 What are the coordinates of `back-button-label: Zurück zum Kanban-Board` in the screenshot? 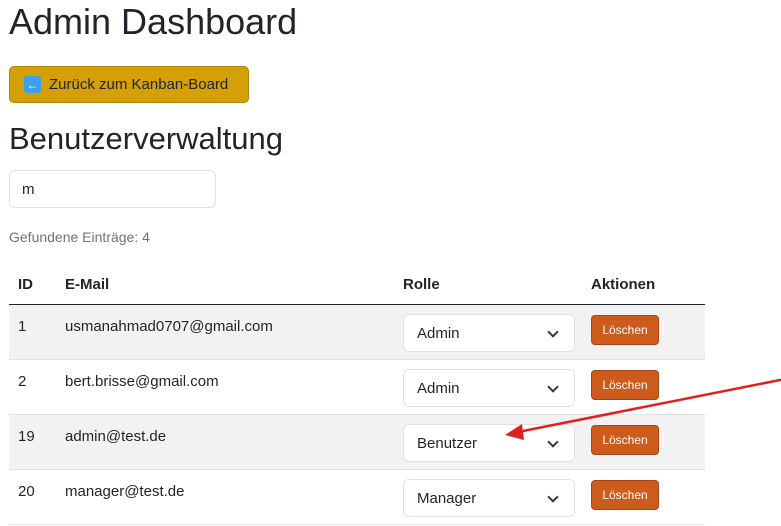 It's located at (139, 84).